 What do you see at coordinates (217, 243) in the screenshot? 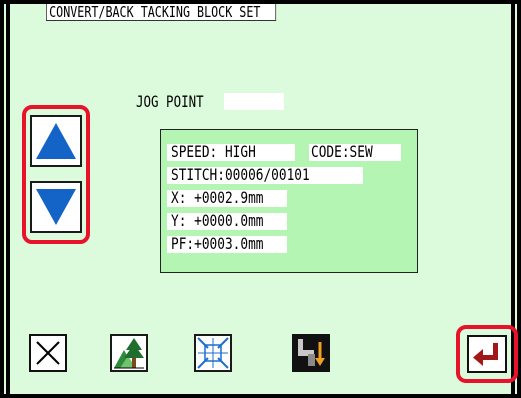
I see `pf-position-text: PF:+0003.0mm` at bounding box center [217, 243].